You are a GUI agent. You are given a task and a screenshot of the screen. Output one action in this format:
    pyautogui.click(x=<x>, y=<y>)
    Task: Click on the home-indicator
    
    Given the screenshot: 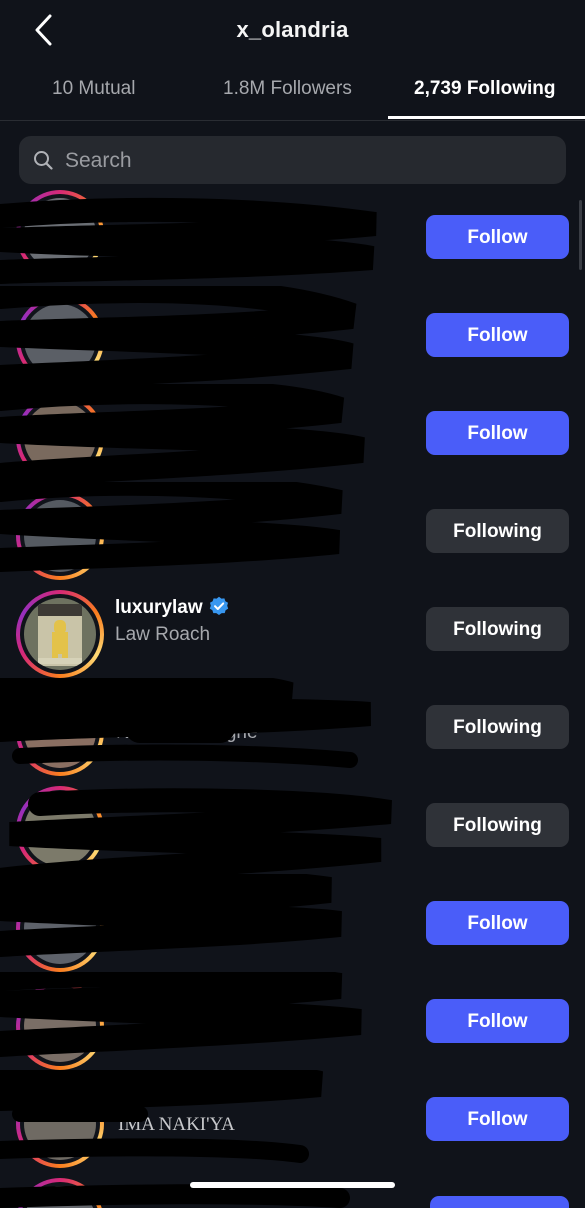 What is the action you would take?
    pyautogui.click(x=292, y=1185)
    